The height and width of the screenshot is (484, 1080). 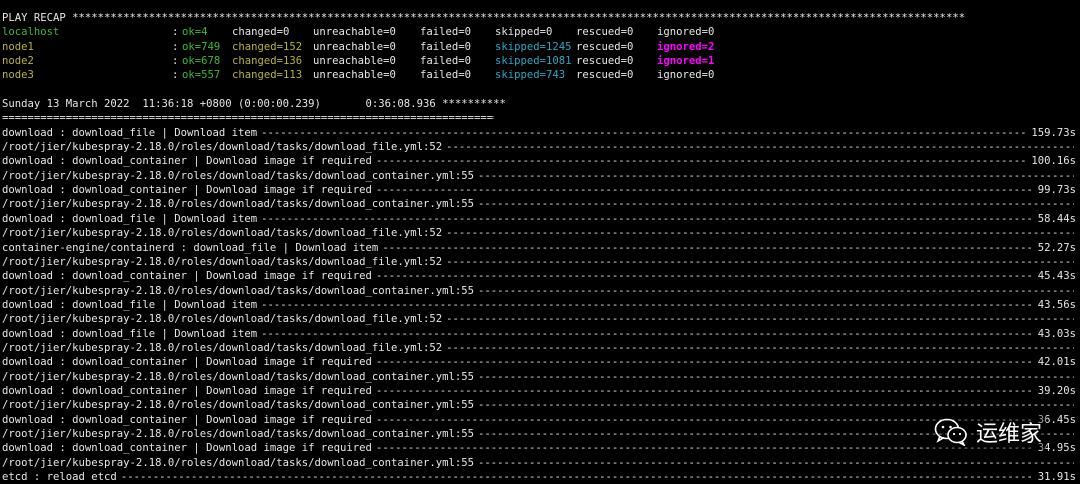 What do you see at coordinates (18, 75) in the screenshot?
I see `recap-host: node3` at bounding box center [18, 75].